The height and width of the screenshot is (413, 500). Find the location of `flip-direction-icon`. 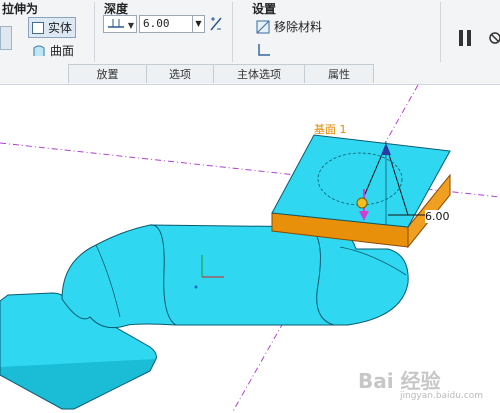

flip-direction-icon is located at coordinates (216, 24).